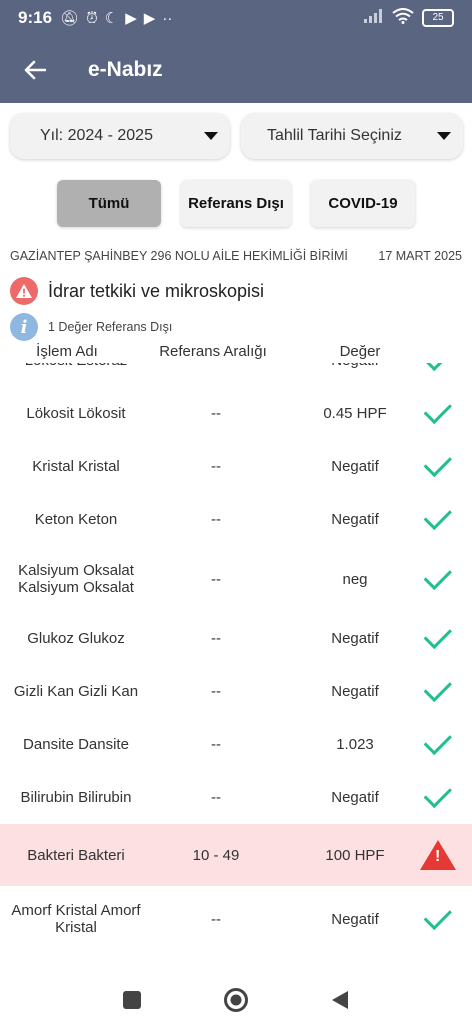 The height and width of the screenshot is (1024, 472). I want to click on column-name: İşlem Adı, so click(67, 351).